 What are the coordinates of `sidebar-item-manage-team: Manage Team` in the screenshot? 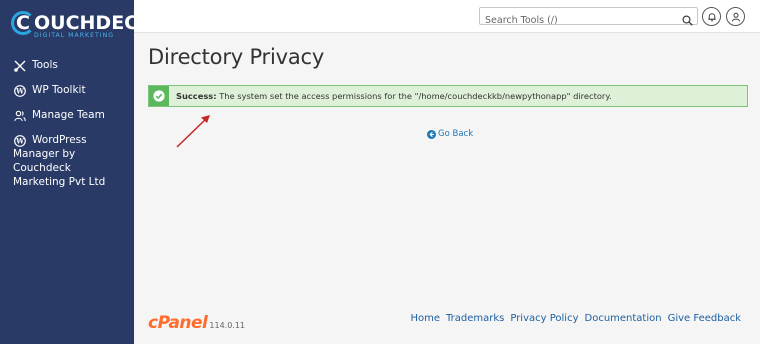 It's located at (67, 120).